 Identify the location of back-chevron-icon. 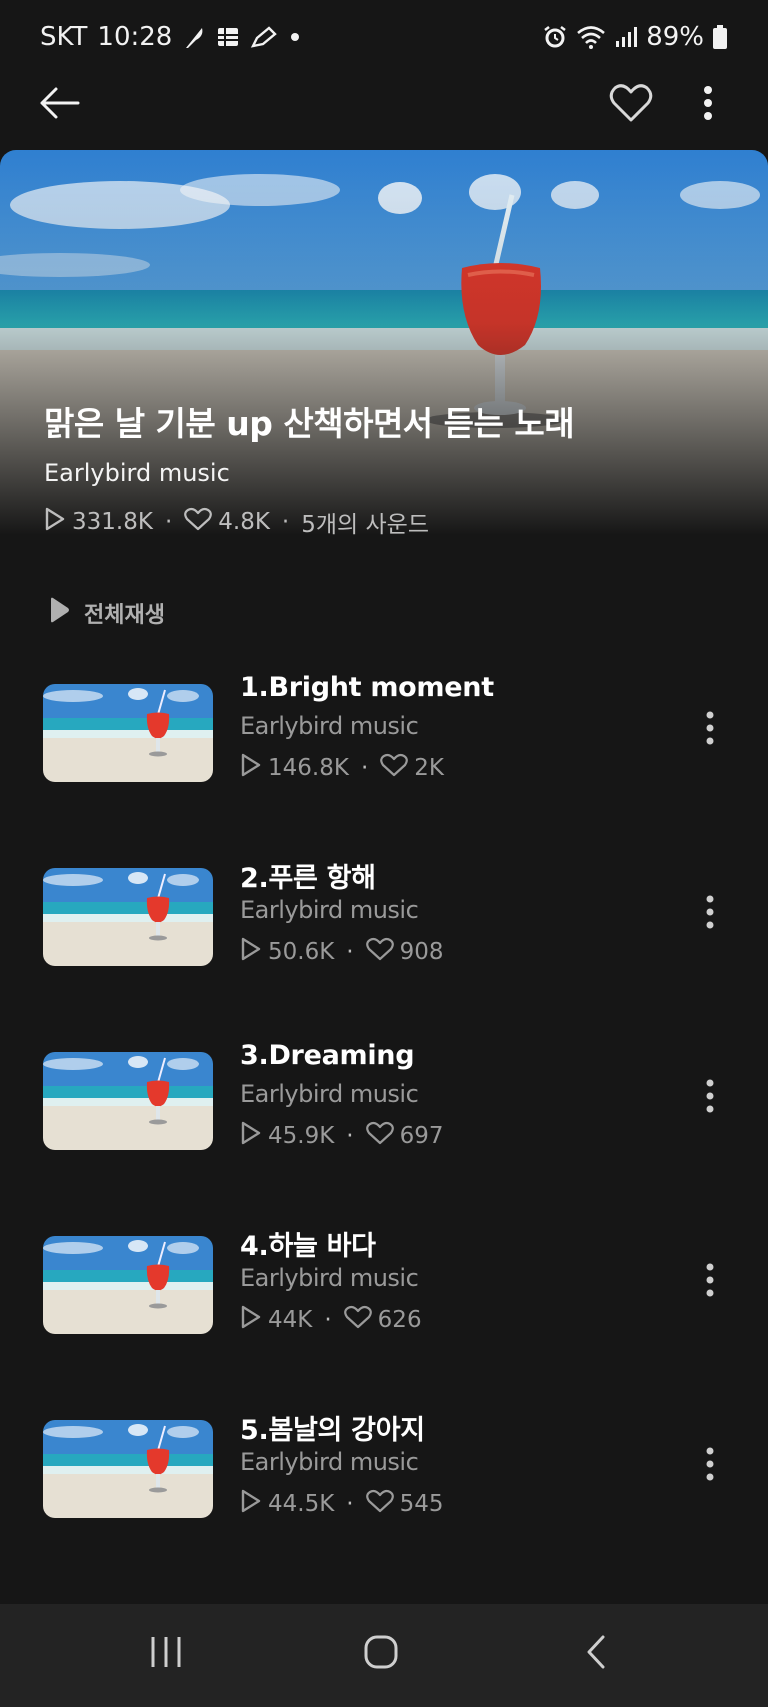
(596, 1654).